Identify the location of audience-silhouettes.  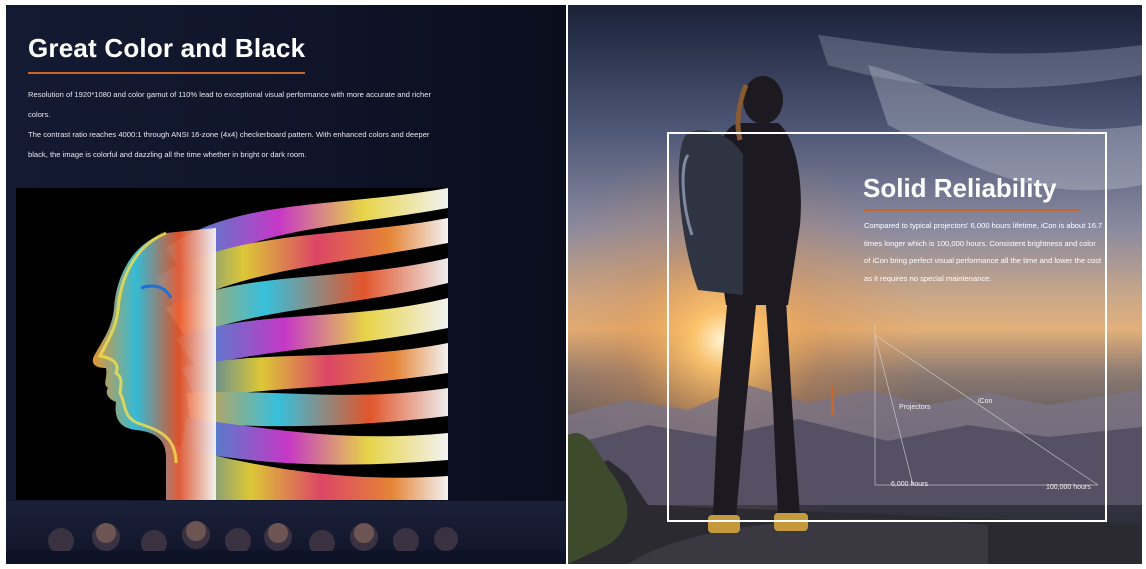
(286, 532).